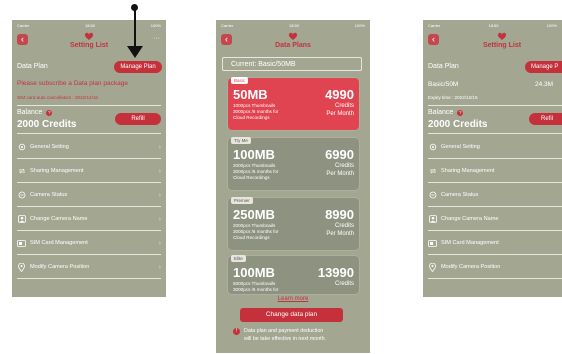 The width and height of the screenshot is (562, 354). What do you see at coordinates (240, 80) in the screenshot?
I see `plan-tag: Basic` at bounding box center [240, 80].